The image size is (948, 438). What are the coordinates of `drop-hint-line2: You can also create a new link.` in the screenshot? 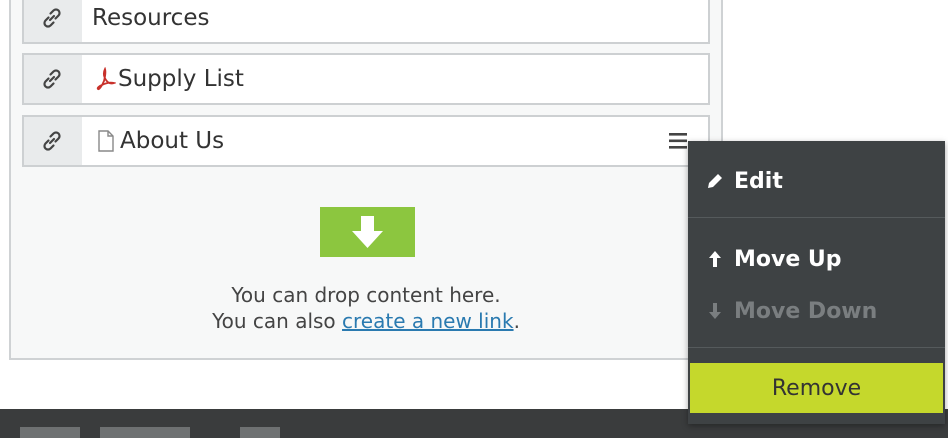 It's located at (366, 321).